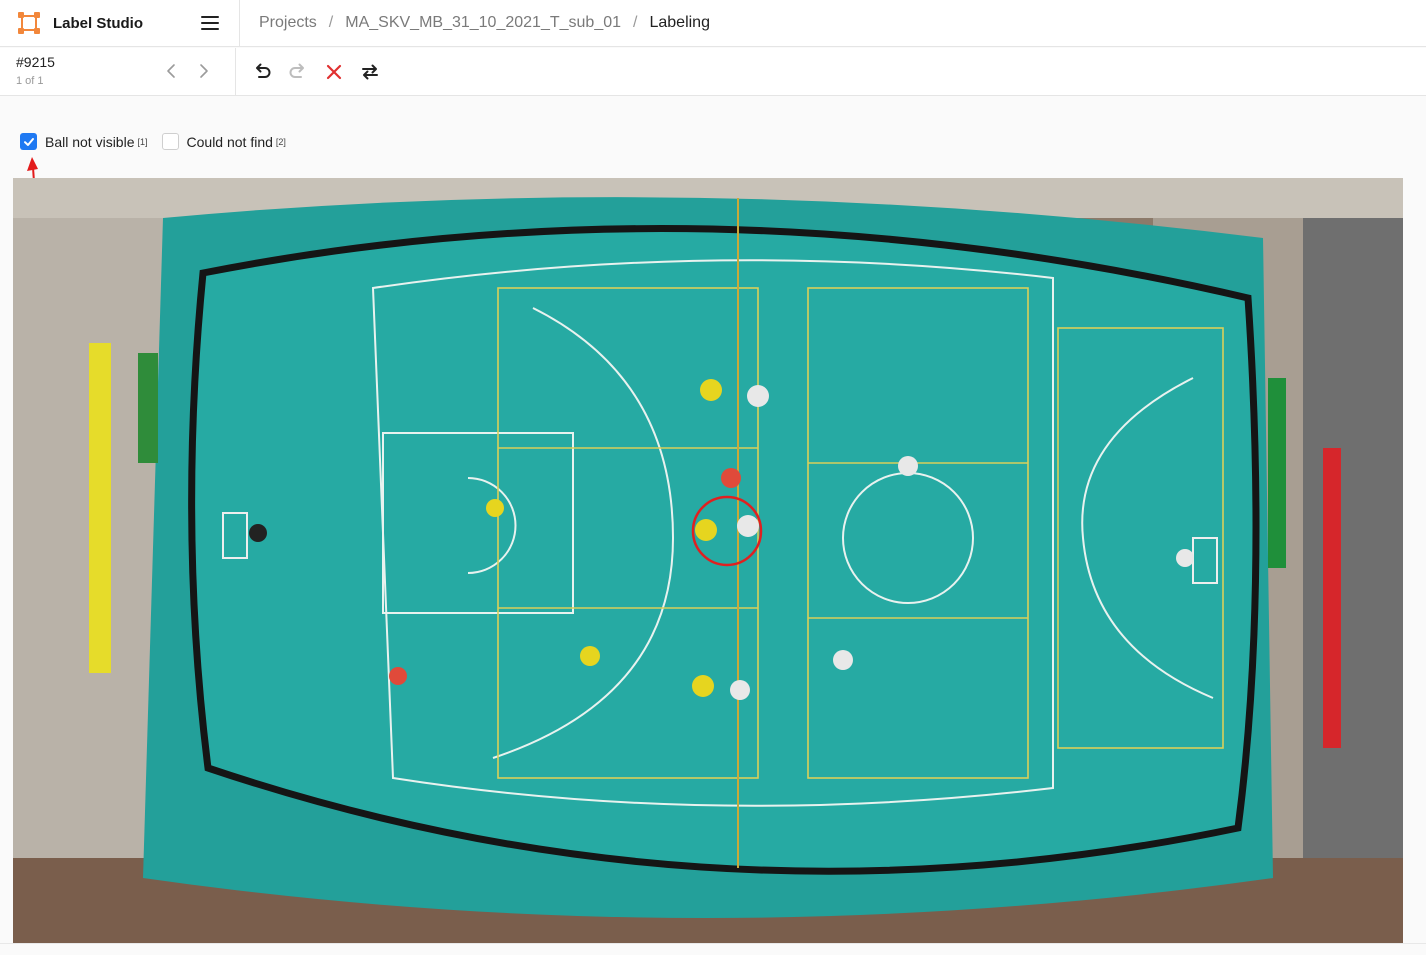 This screenshot has width=1426, height=955. I want to click on close-icon, so click(334, 72).